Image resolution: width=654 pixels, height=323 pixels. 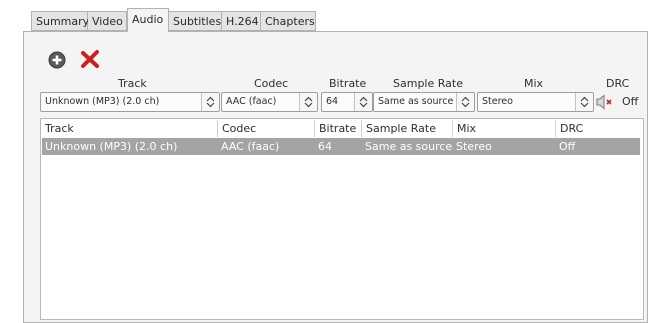 I want to click on tab-chapters: Chapters, so click(x=288, y=21).